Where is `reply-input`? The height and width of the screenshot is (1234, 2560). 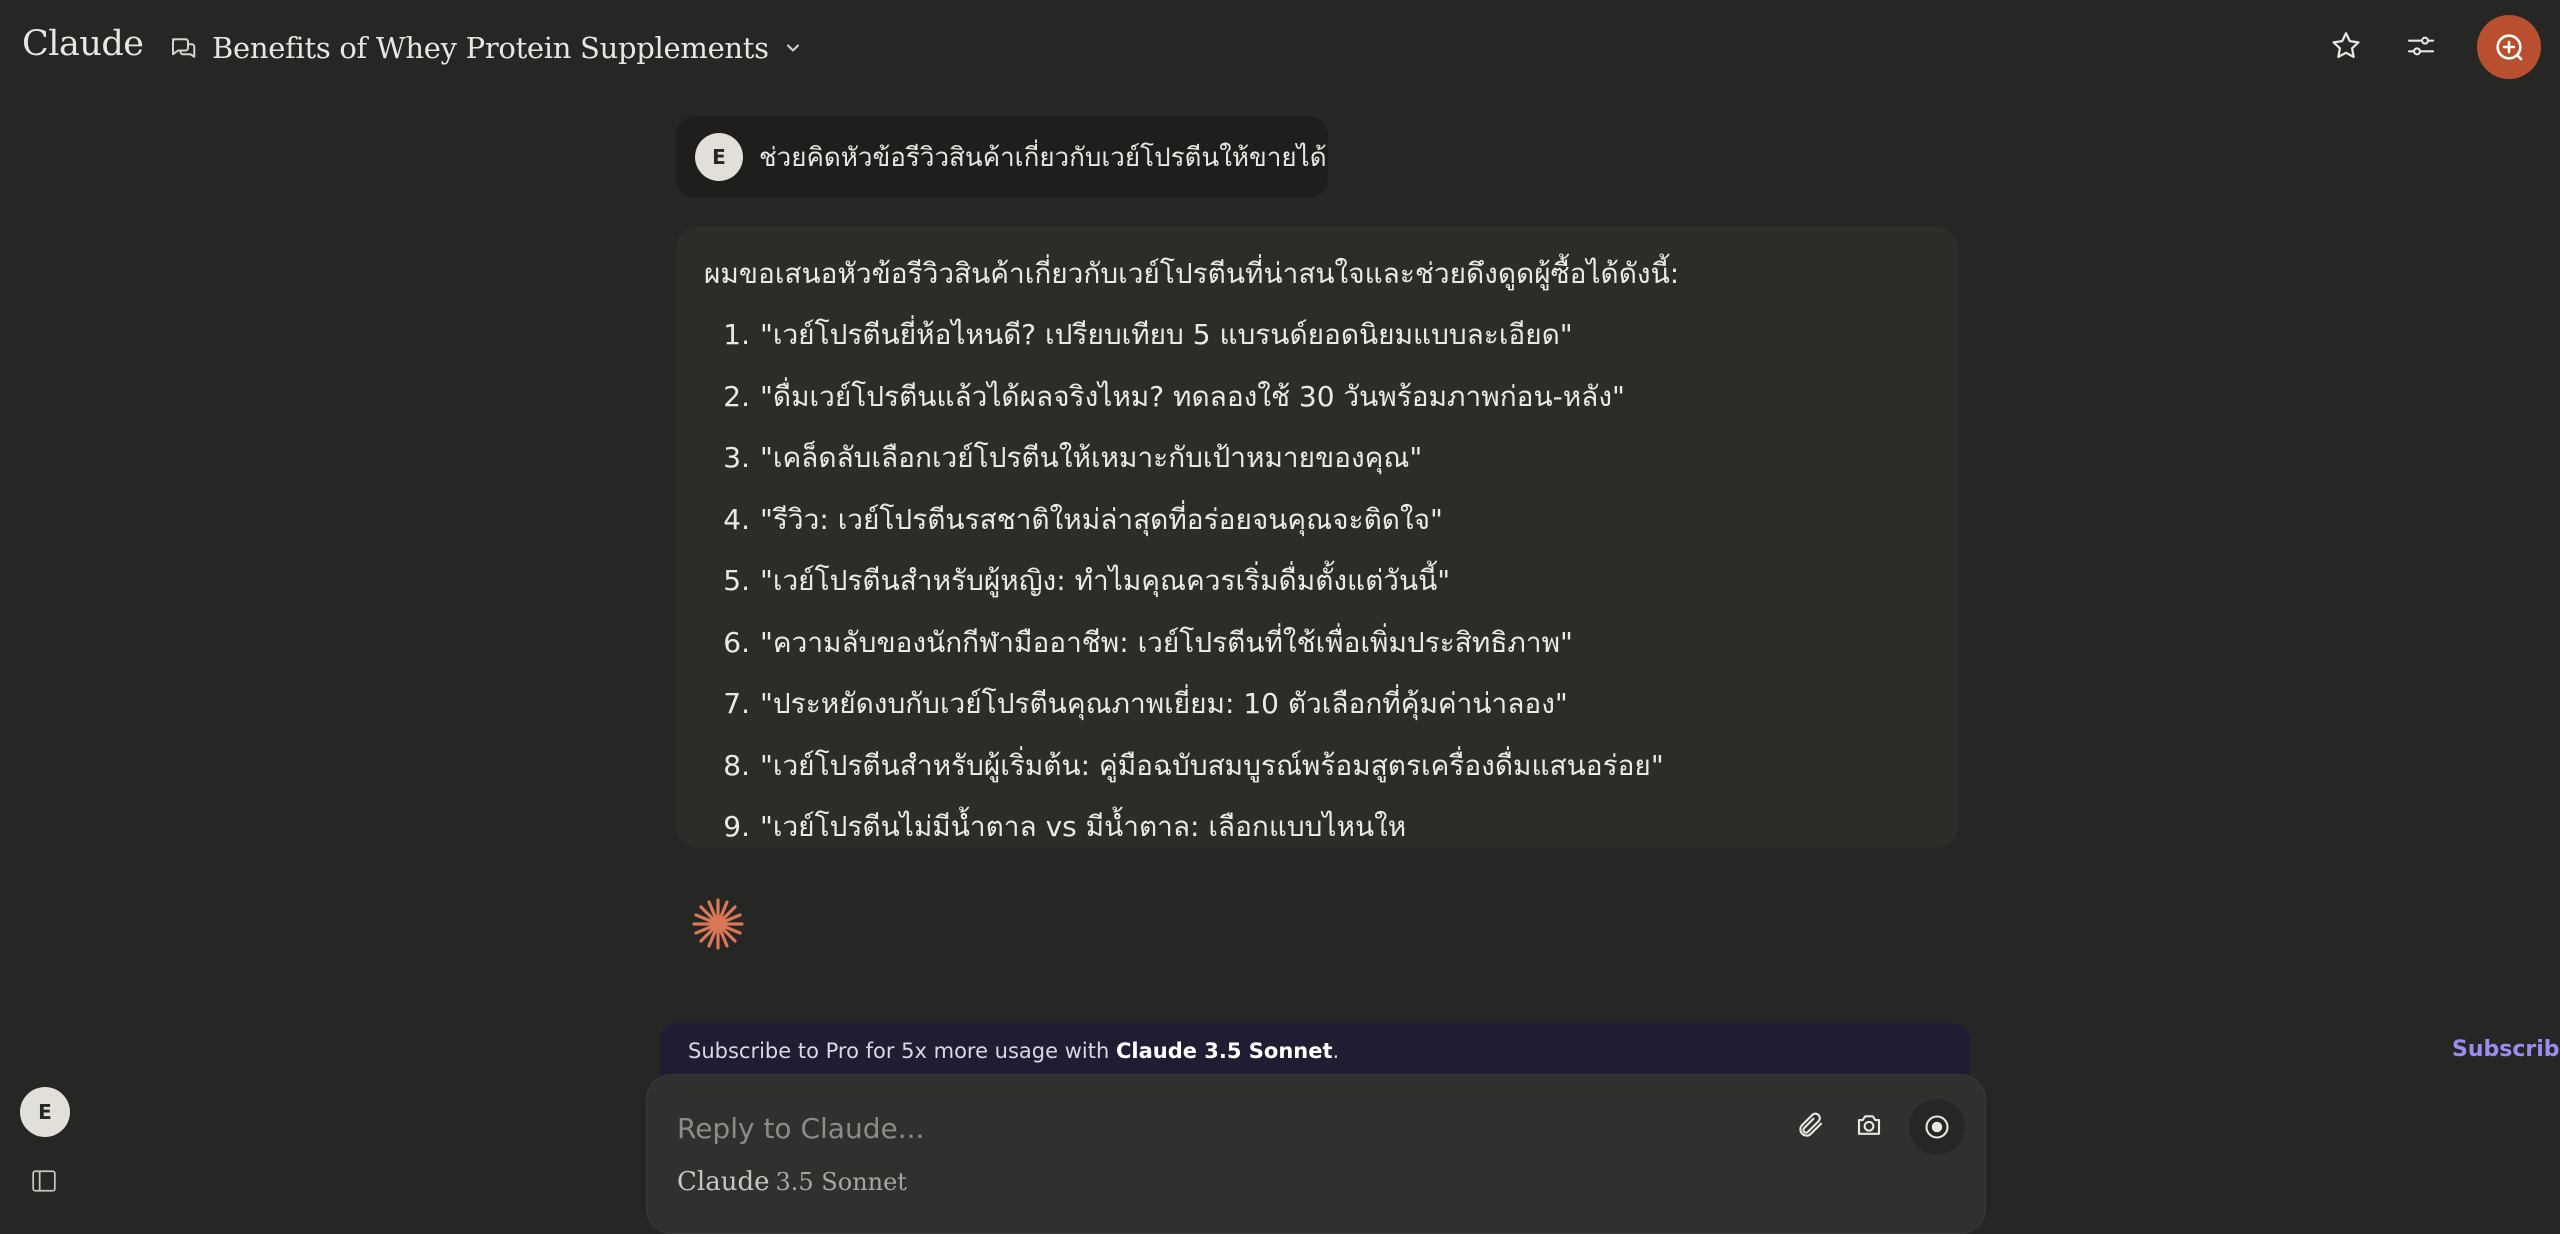 reply-input is located at coordinates (1177, 1128).